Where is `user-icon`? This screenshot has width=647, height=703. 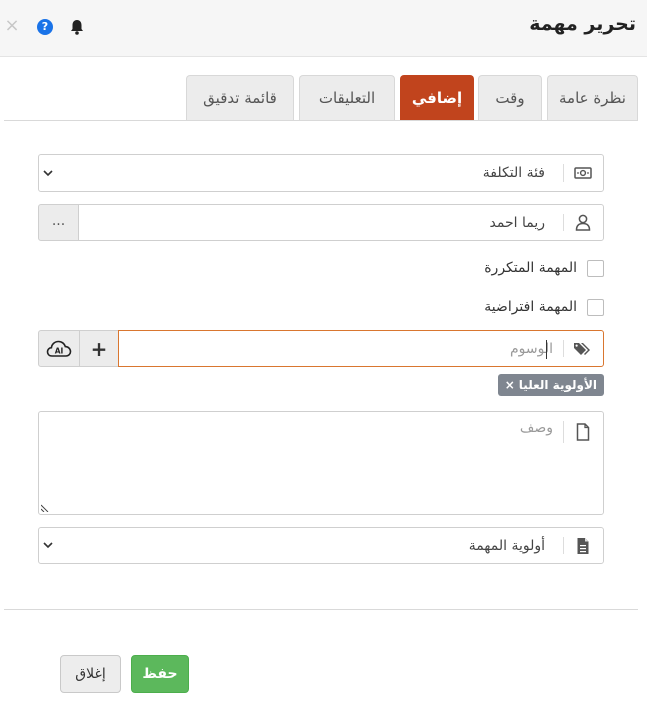 user-icon is located at coordinates (583, 222).